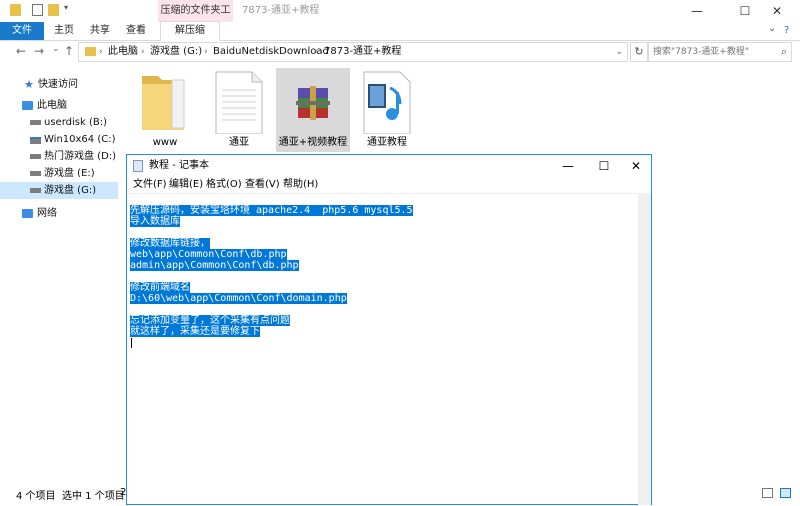  Describe the element at coordinates (772, 28) in the screenshot. I see `ribbon-collapse-icon: ⌄` at that location.